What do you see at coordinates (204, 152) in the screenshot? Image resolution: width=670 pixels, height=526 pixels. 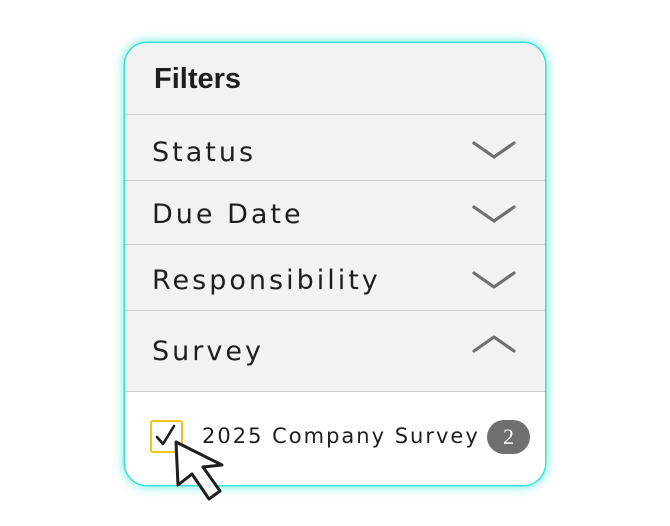 I see `filter-section-label: Status` at bounding box center [204, 152].